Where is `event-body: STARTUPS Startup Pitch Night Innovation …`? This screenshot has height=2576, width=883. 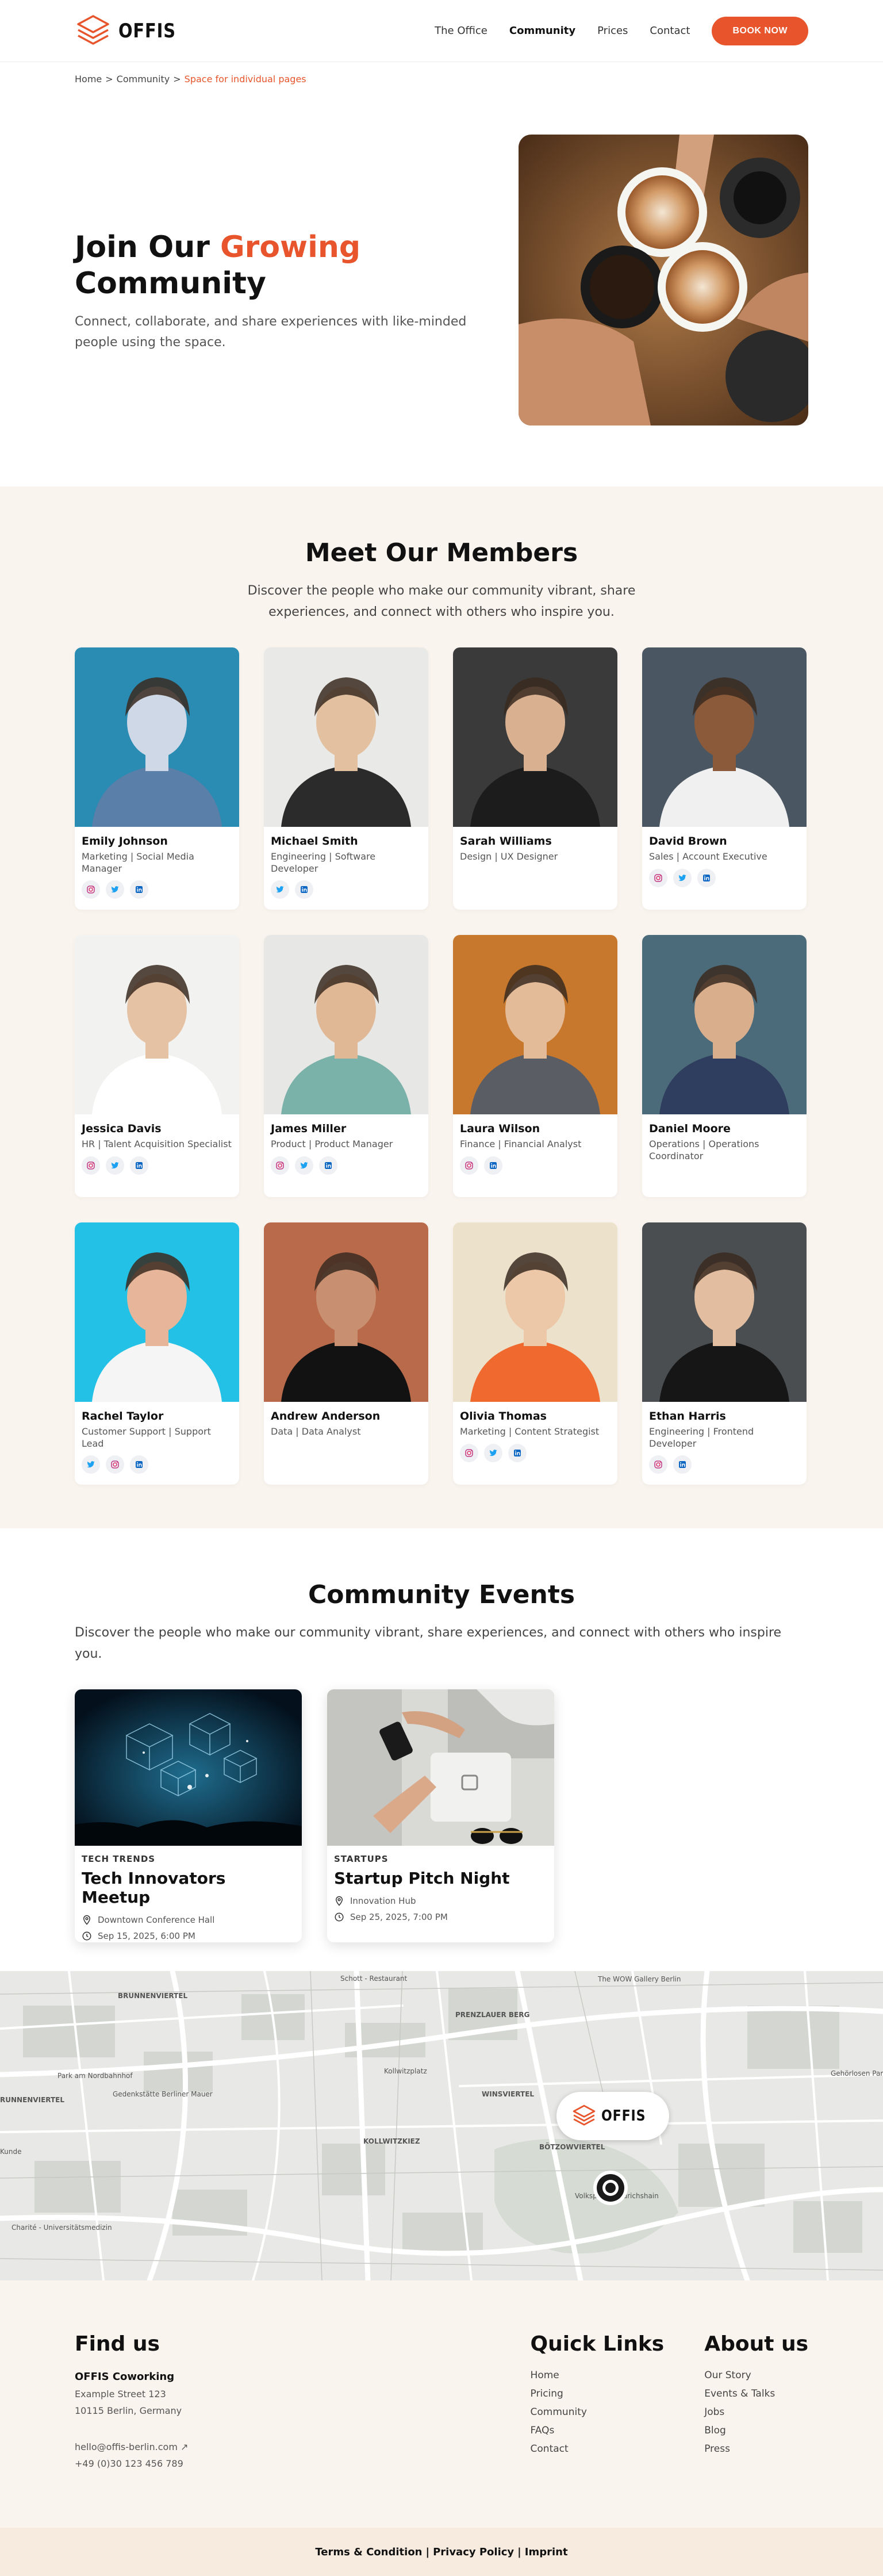
event-body: STARTUPS Startup Pitch Night Innovation … is located at coordinates (440, 1888).